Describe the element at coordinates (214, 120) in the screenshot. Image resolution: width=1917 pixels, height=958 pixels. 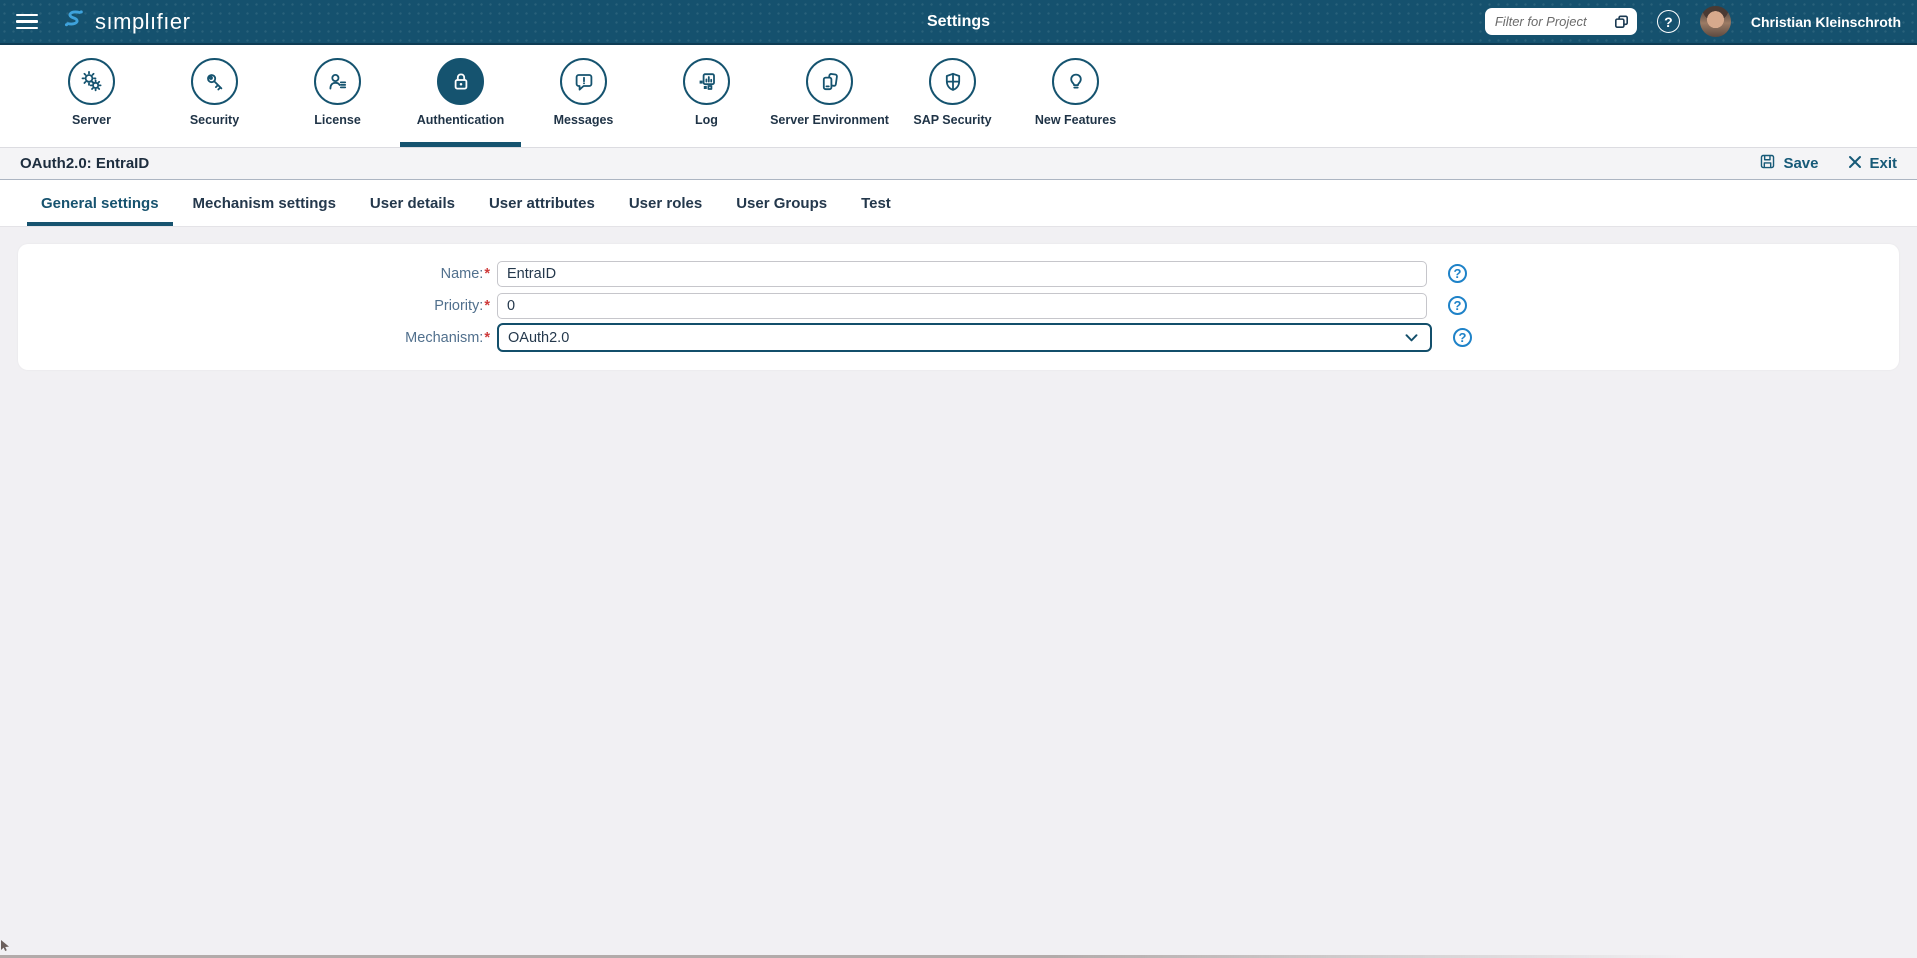
I see `settings-category-label: Security` at that location.